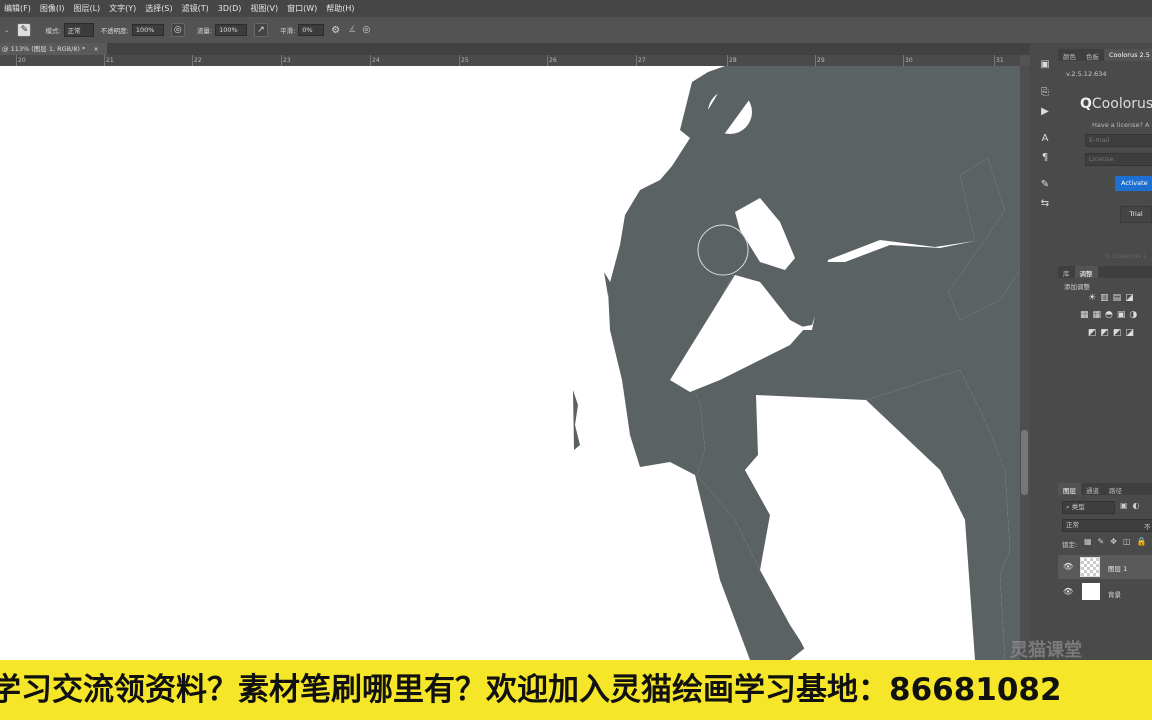 The height and width of the screenshot is (720, 1152). What do you see at coordinates (1110, 315) in the screenshot?
I see `adjustment-icons-row-2: ▦▦◓▣◑` at bounding box center [1110, 315].